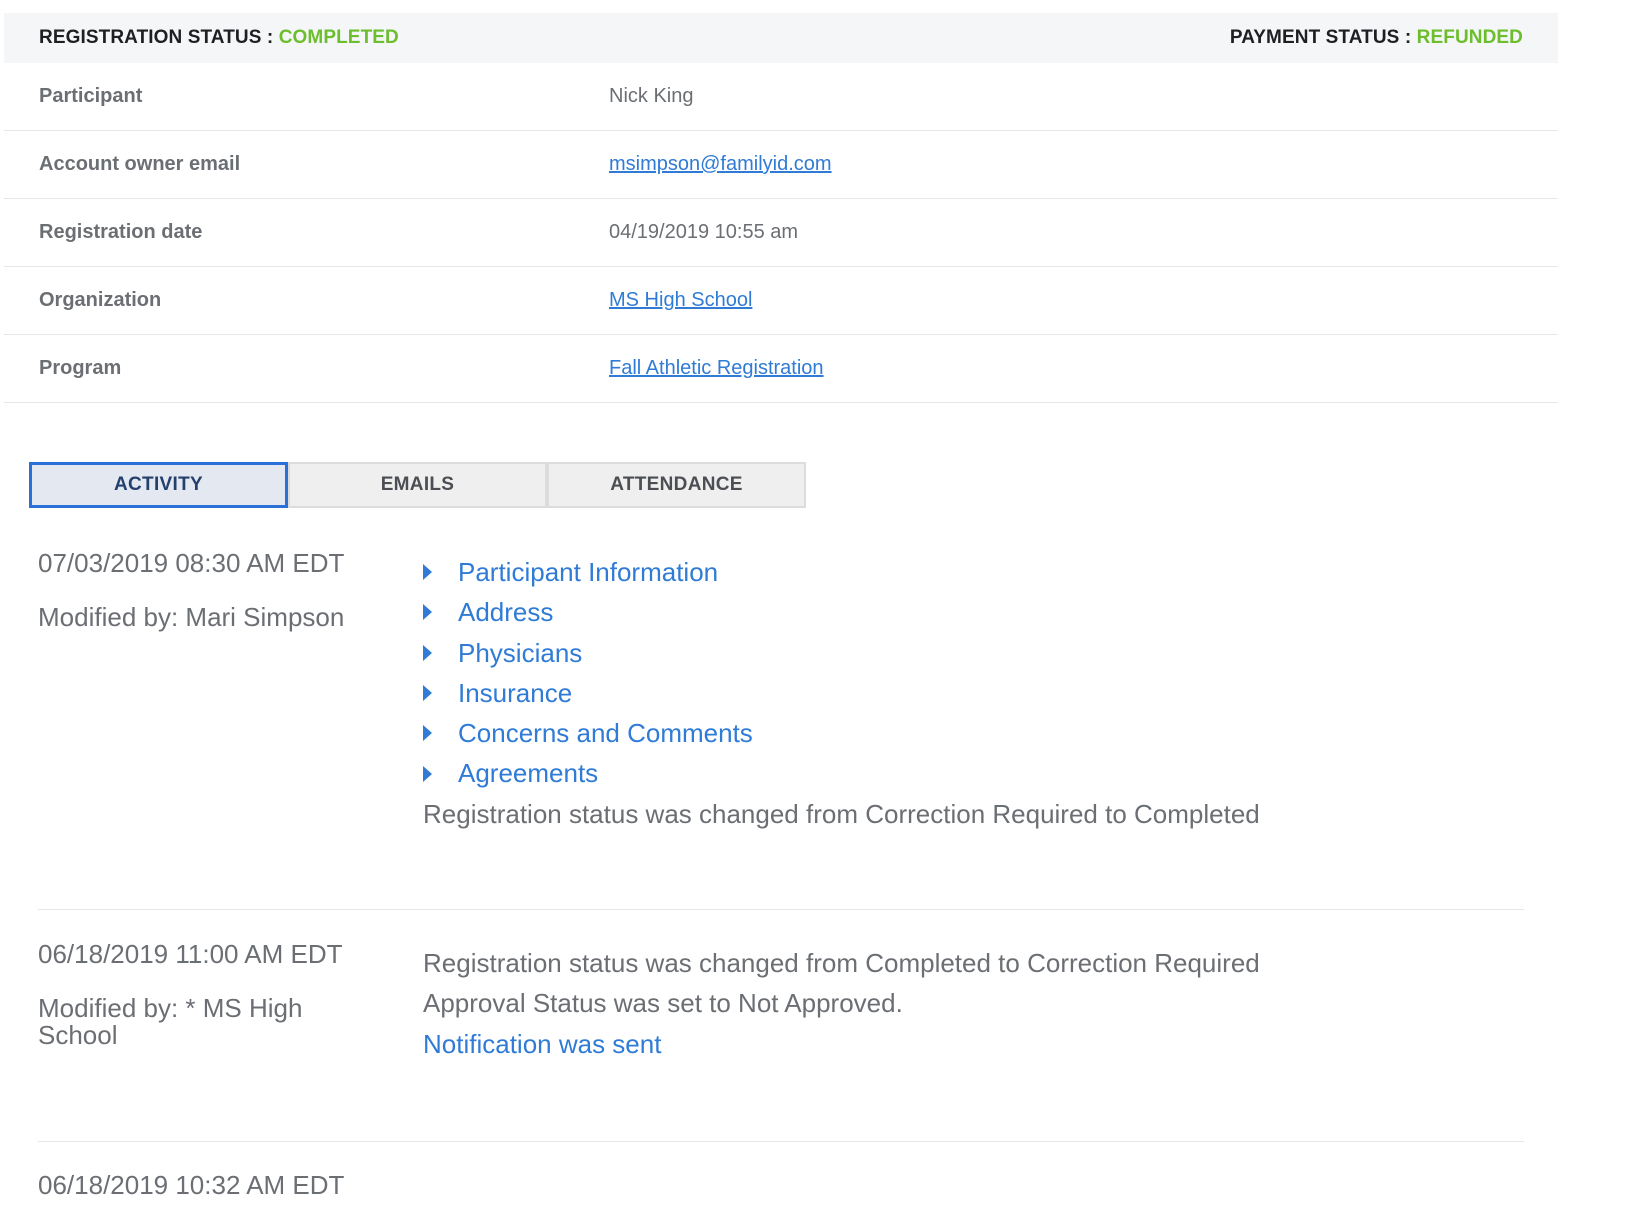  What do you see at coordinates (680, 300) in the screenshot?
I see `organization-link: MS High School` at bounding box center [680, 300].